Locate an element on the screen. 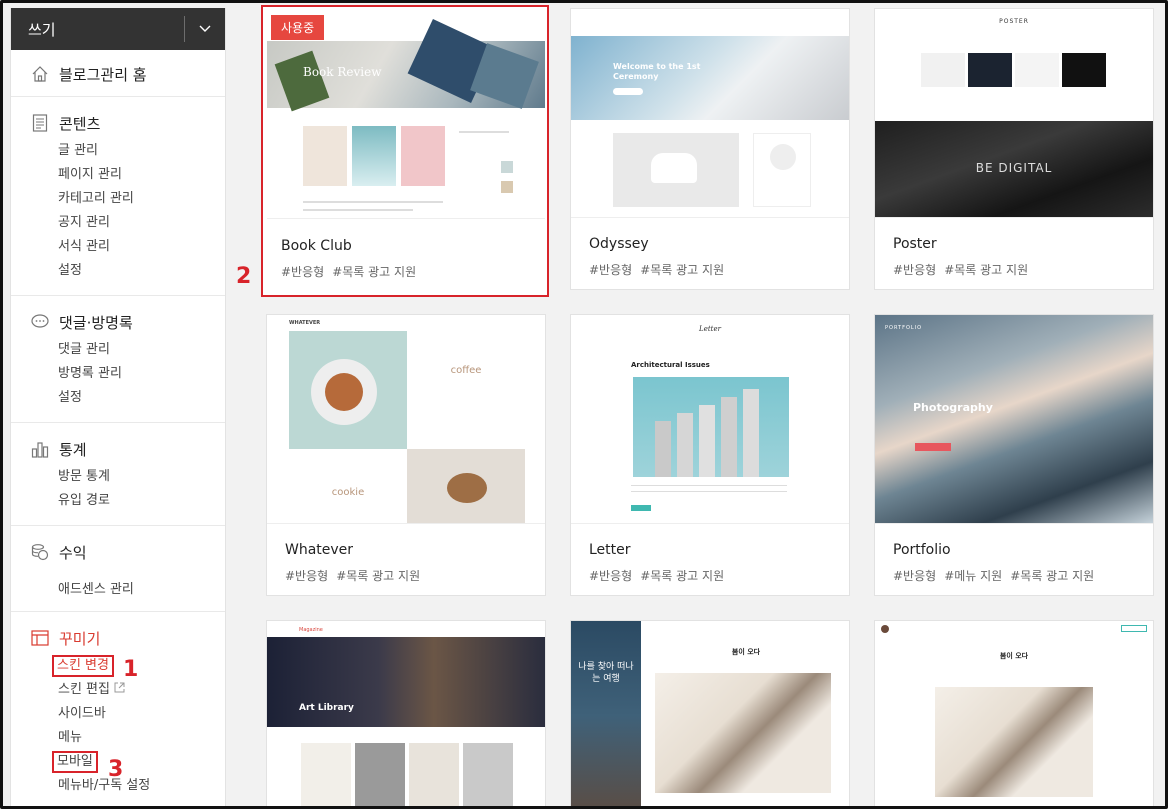  comments-label: 댓글·방명록 is located at coordinates (96, 322).